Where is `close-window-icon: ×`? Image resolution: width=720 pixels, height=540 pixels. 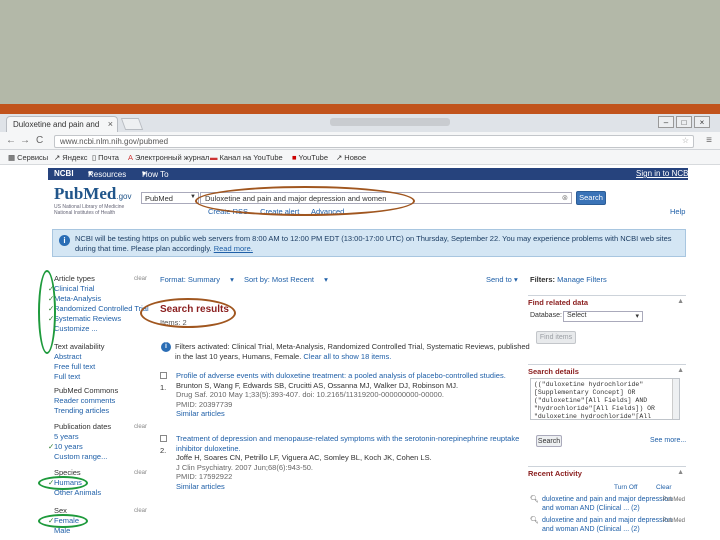
close-window-icon: × is located at coordinates (702, 122).